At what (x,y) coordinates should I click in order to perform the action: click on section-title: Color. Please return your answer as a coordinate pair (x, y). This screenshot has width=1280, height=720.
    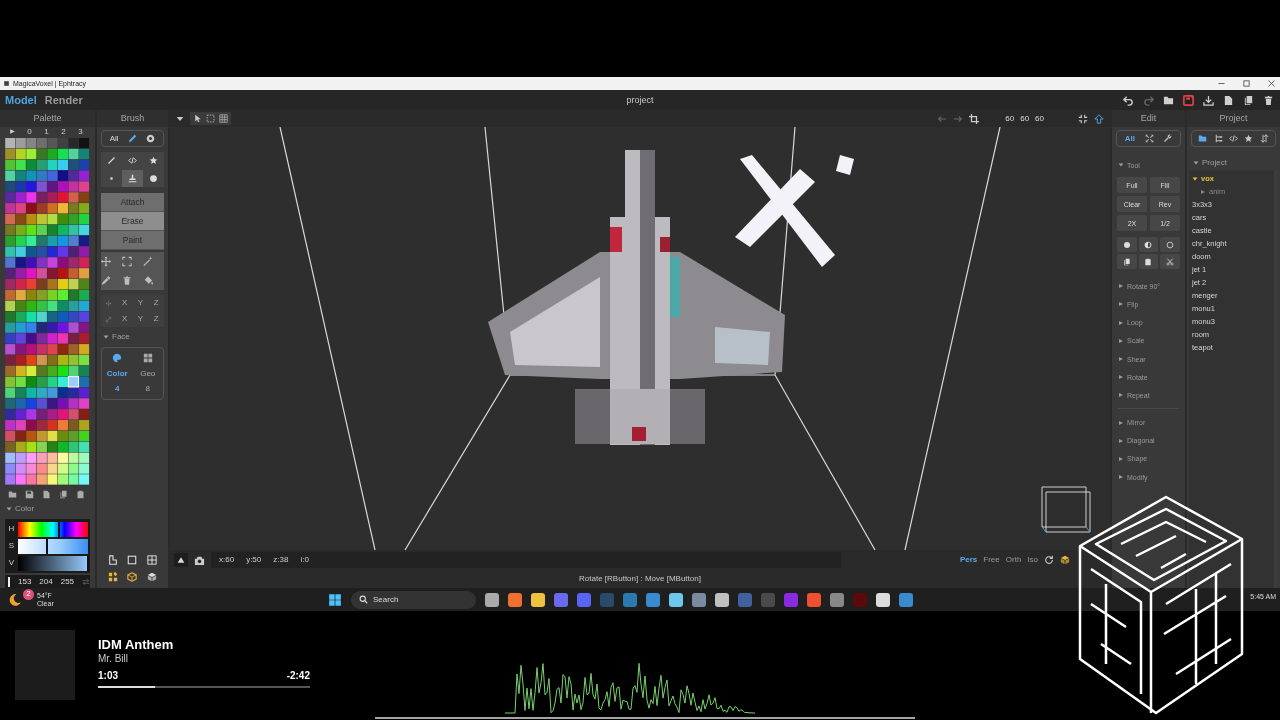
    Looking at the image, I should click on (25, 509).